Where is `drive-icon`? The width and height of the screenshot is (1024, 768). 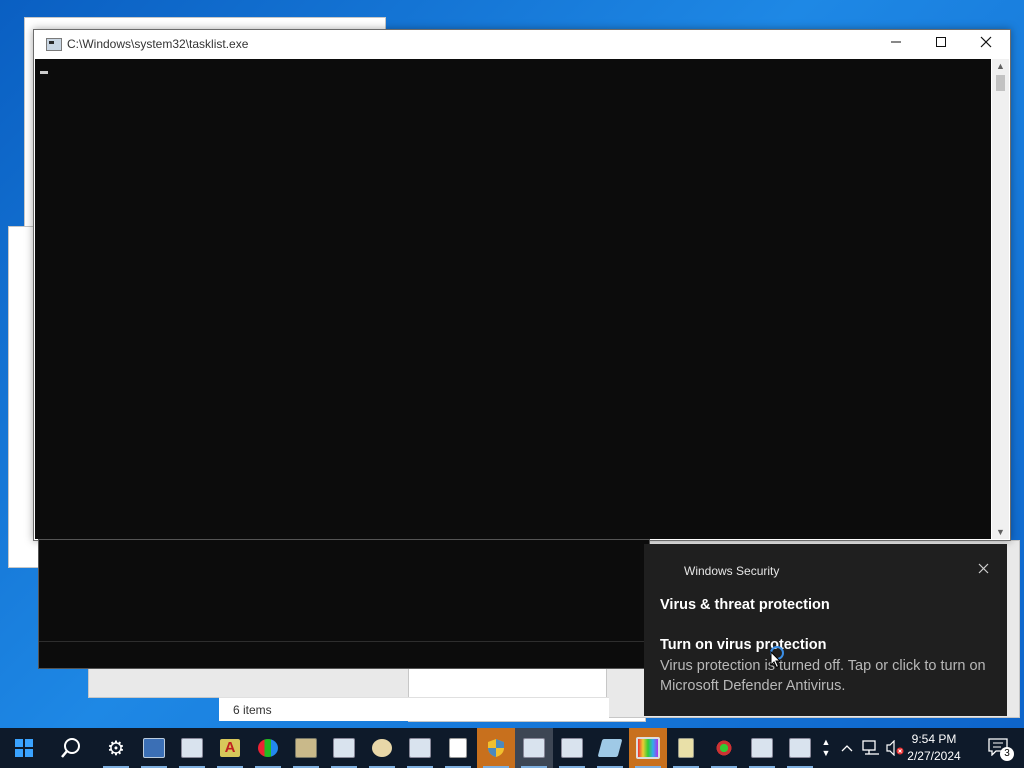 drive-icon is located at coordinates (306, 748).